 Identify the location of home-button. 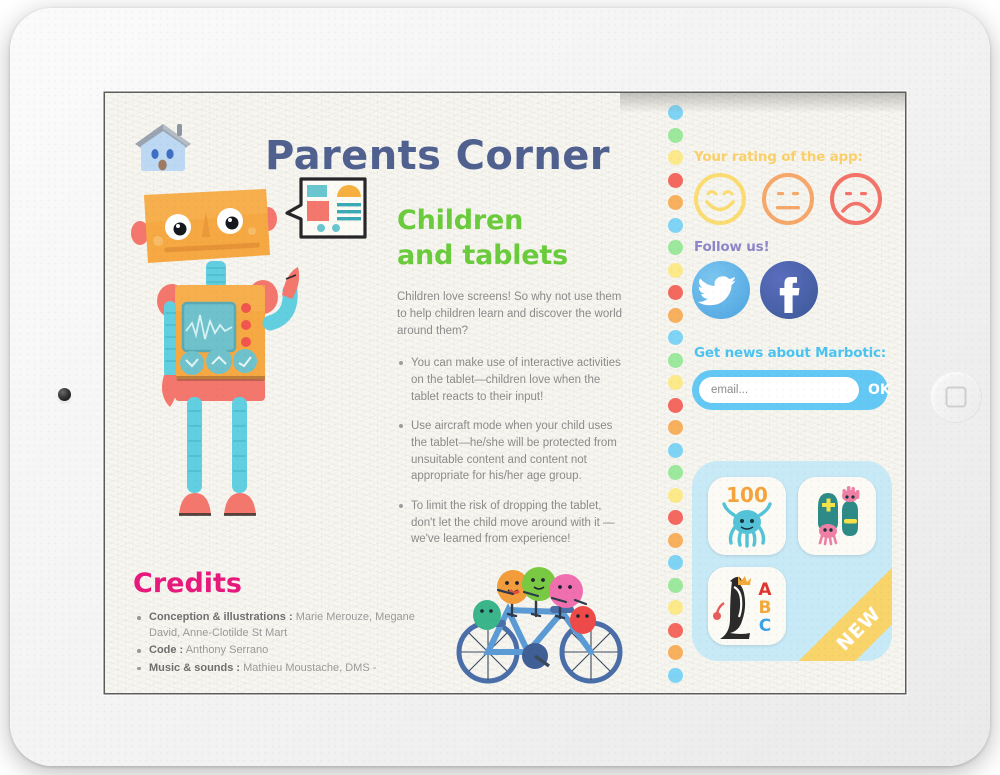
(956, 397).